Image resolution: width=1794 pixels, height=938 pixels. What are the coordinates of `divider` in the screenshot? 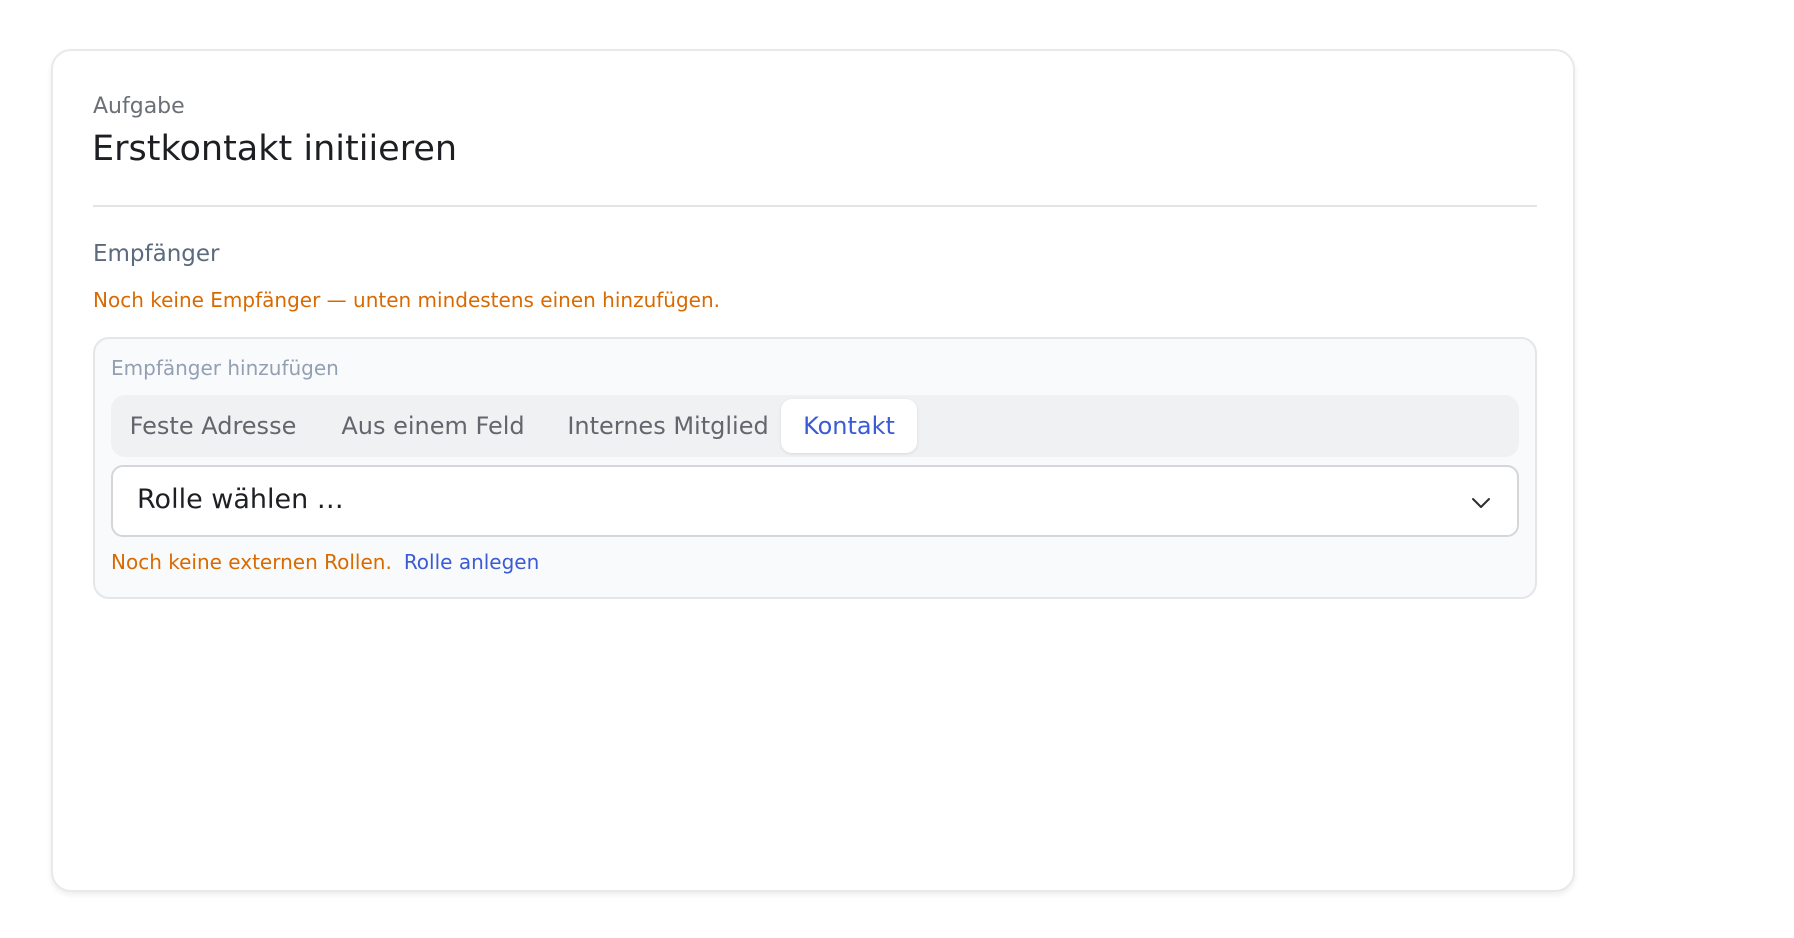 It's located at (815, 206).